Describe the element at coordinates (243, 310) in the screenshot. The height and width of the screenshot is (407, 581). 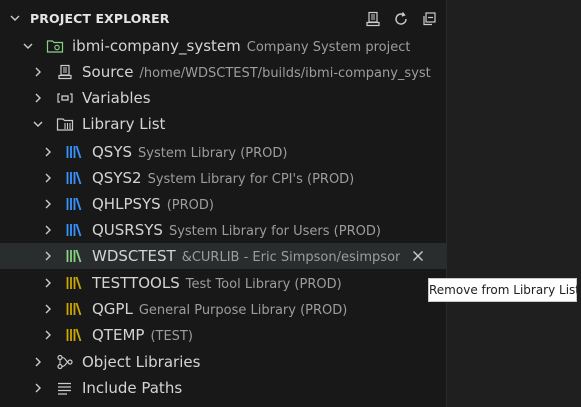
I see `library-description: General Purpose Library (PROD)` at that location.